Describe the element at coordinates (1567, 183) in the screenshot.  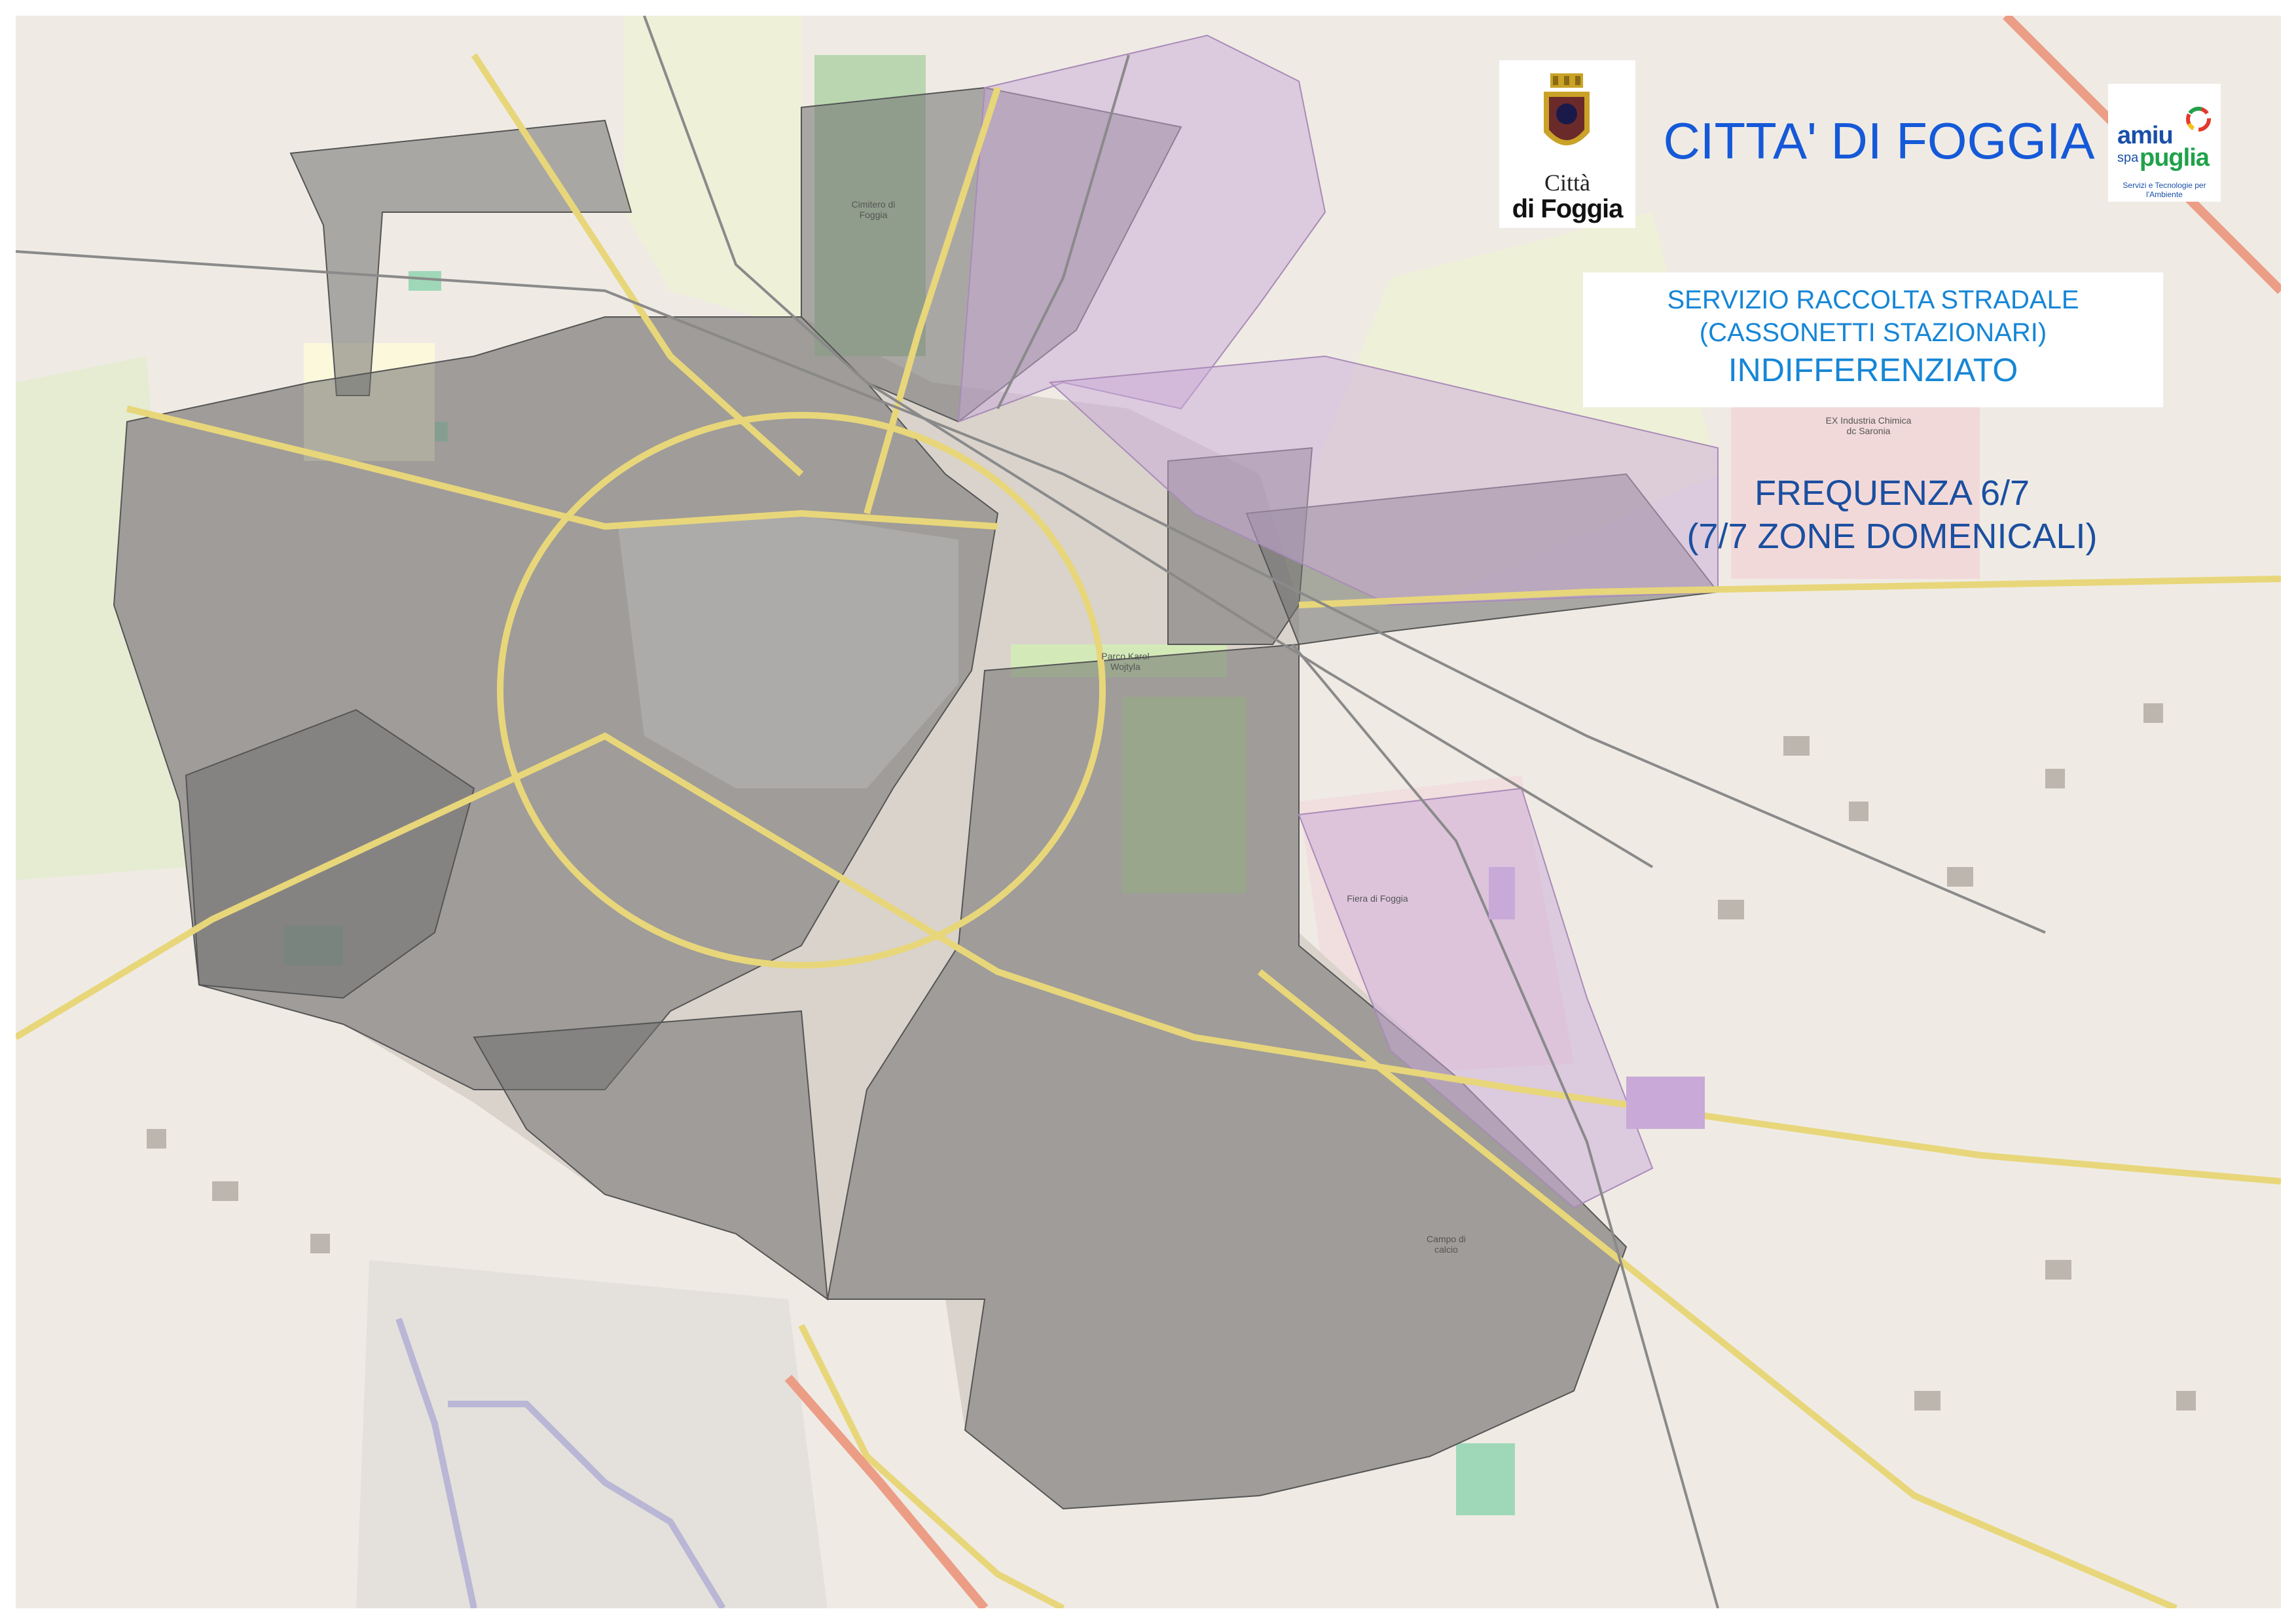
I see `city-name-line1: Città` at that location.